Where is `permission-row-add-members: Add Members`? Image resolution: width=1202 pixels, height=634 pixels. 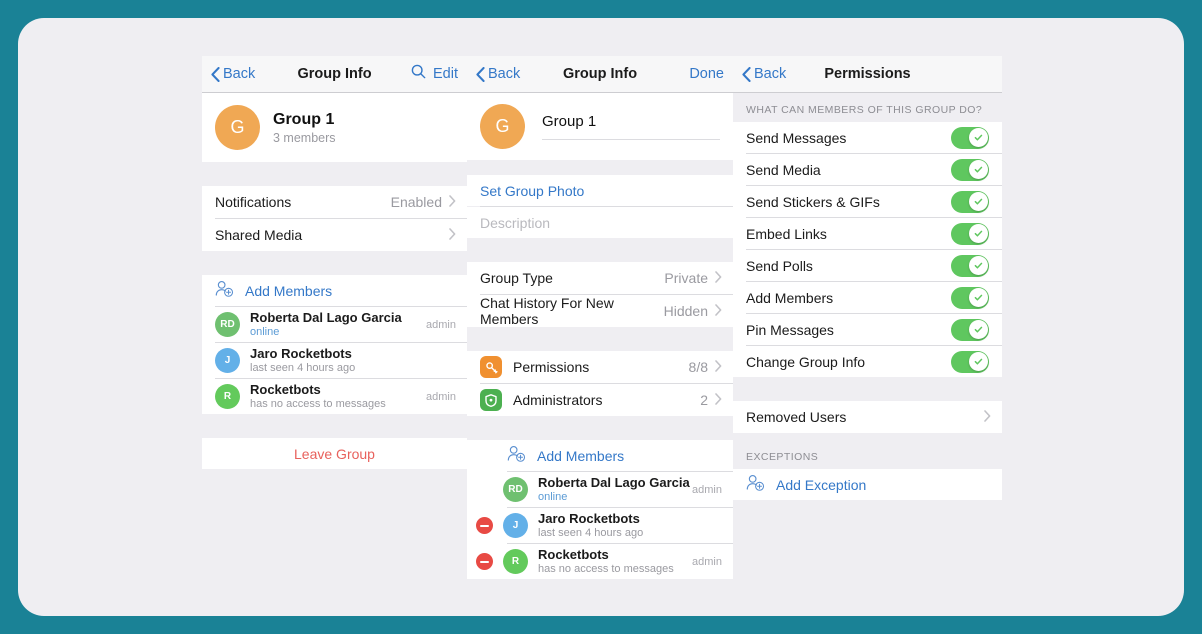 permission-row-add-members: Add Members is located at coordinates (867, 297).